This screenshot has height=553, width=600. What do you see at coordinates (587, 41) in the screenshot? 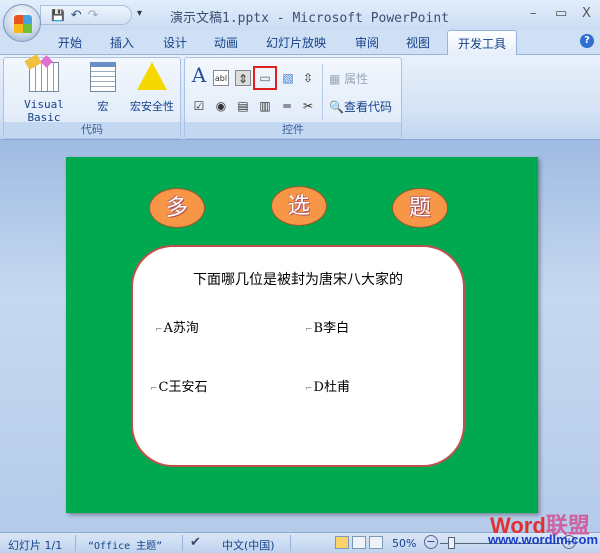
I see `help-icon: ?` at bounding box center [587, 41].